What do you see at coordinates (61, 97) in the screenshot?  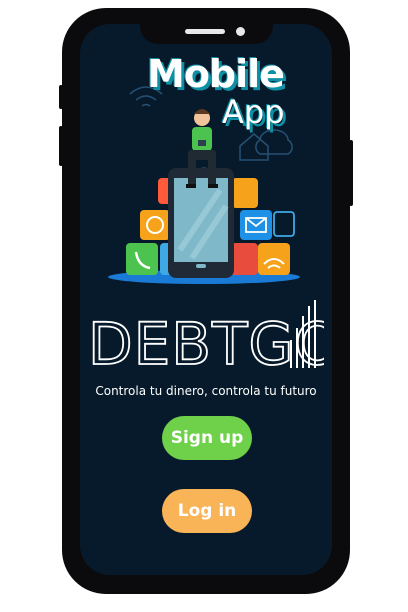 I see `volume-up-button` at bounding box center [61, 97].